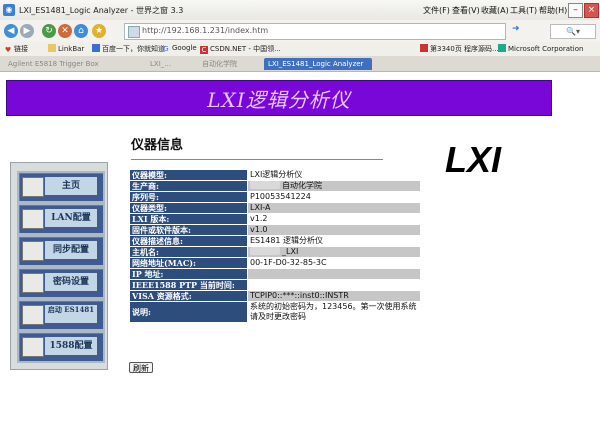 This screenshot has height=445, width=600. What do you see at coordinates (27, 31) in the screenshot?
I see `forward-icon: ▶` at bounding box center [27, 31].